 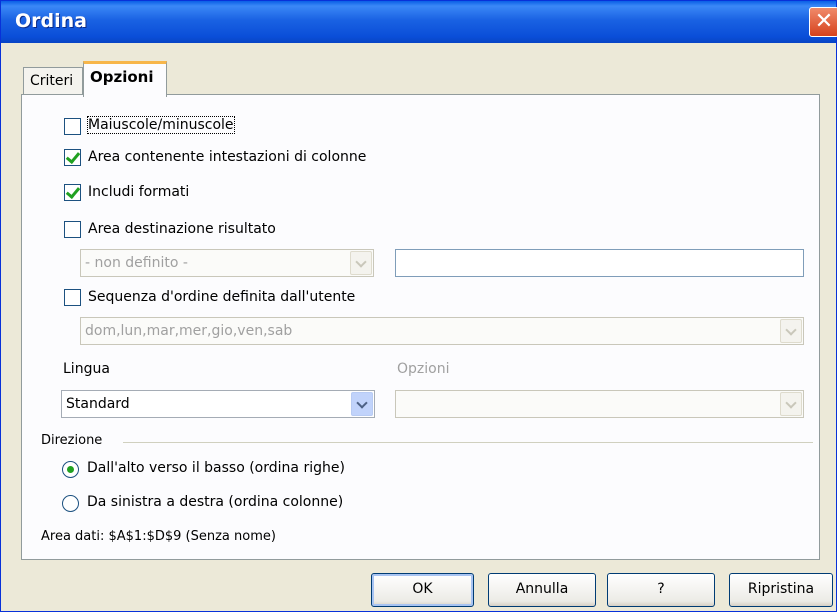 What do you see at coordinates (136, 263) in the screenshot?
I see `output-range-value: - non definito -` at bounding box center [136, 263].